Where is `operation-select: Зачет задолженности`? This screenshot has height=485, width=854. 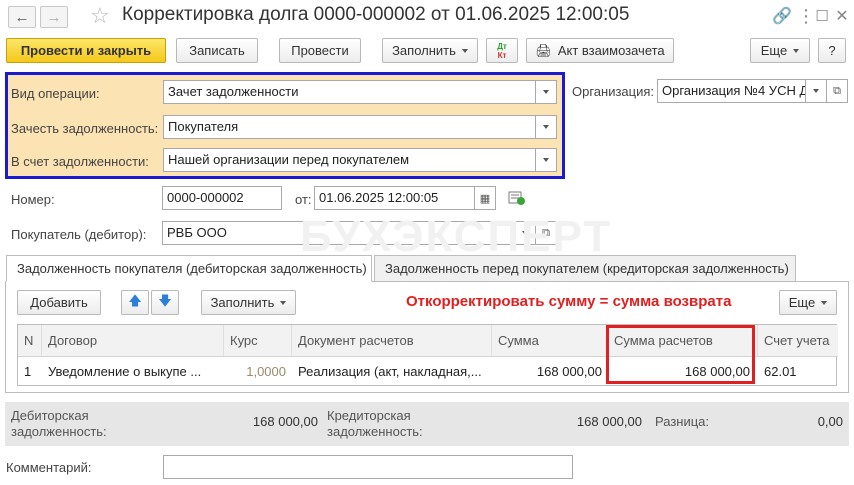 operation-select: Зачет задолженности is located at coordinates (360, 92).